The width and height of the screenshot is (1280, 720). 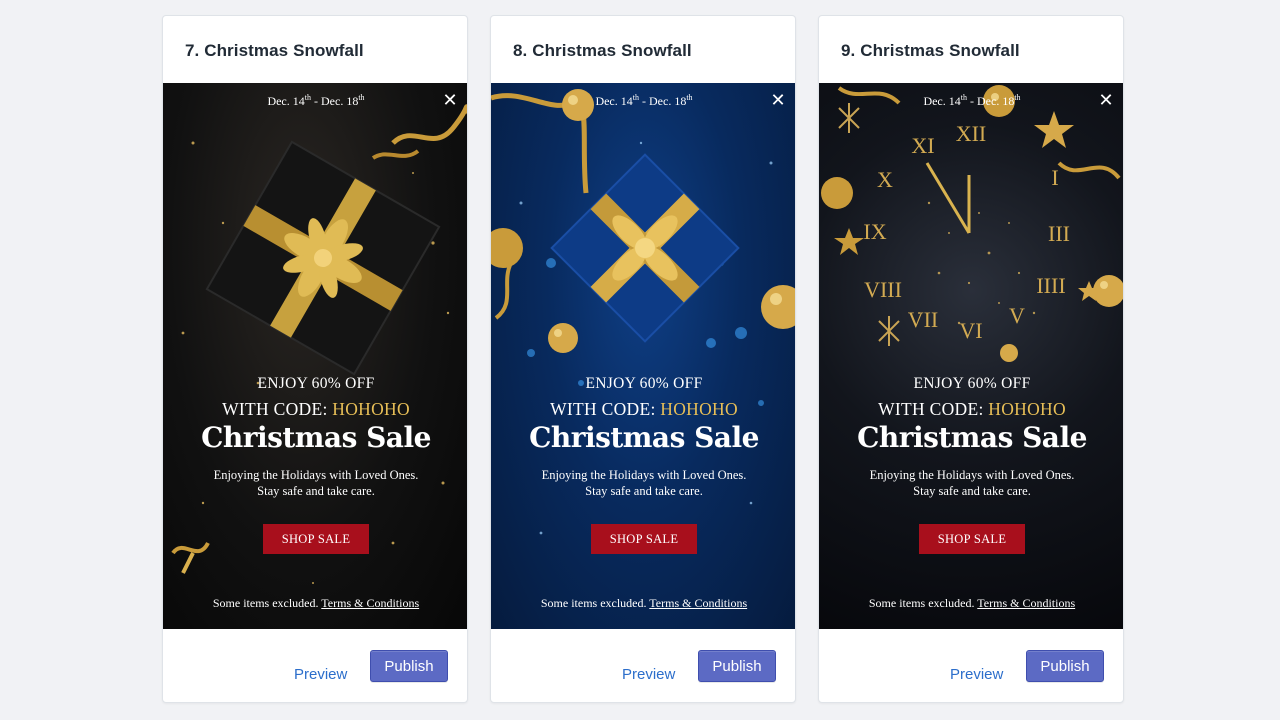 I want to click on svg-text: VIII, so click(x=883, y=289).